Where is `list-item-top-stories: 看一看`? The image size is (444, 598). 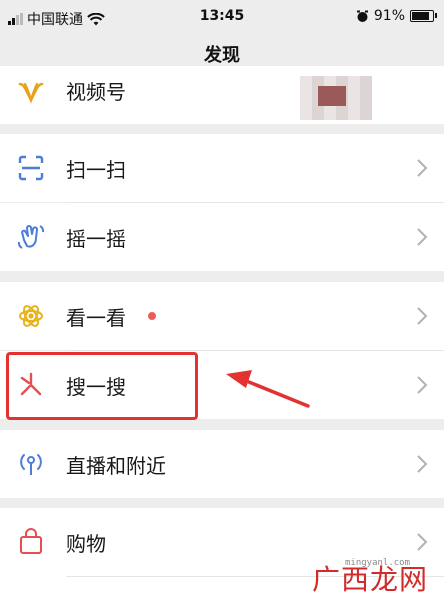
list-item-top-stories: 看一看 is located at coordinates (222, 316).